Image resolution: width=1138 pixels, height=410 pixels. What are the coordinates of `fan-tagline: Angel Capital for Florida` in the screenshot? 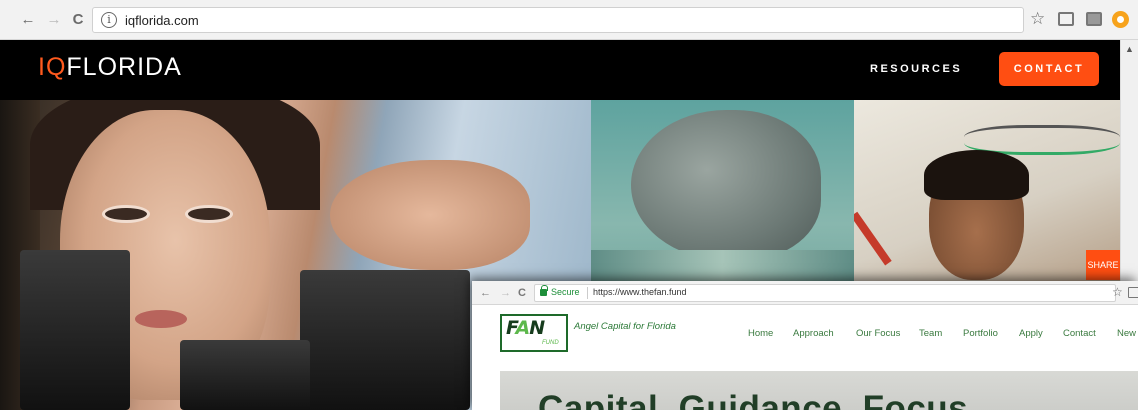 It's located at (625, 326).